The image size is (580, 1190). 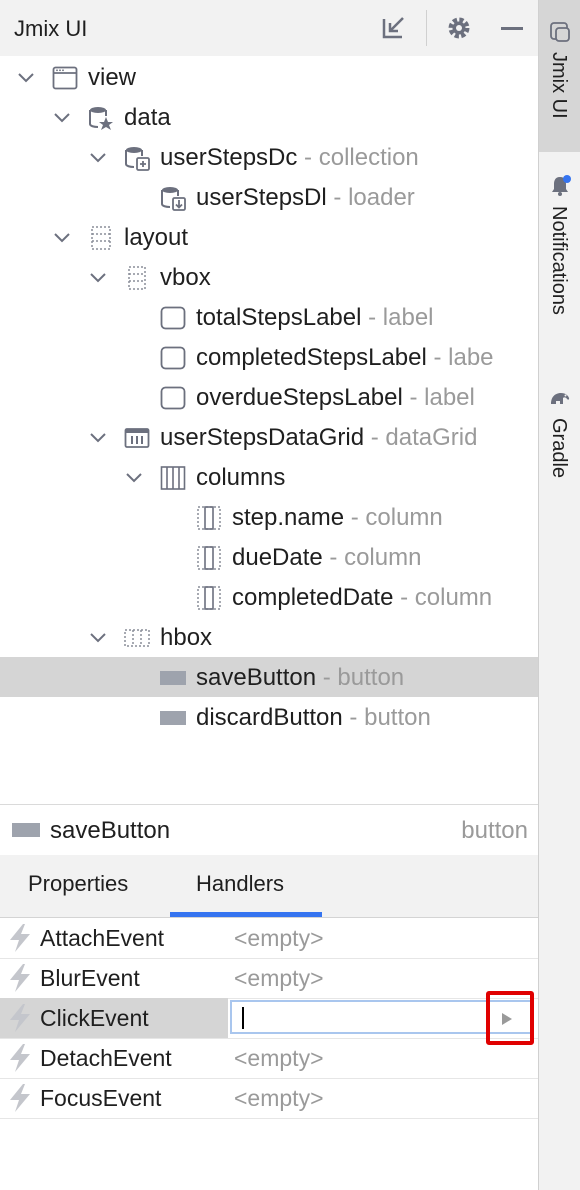 I want to click on tool-window-sidebar: Jmix UI Notifications Gradle, so click(x=559, y=595).